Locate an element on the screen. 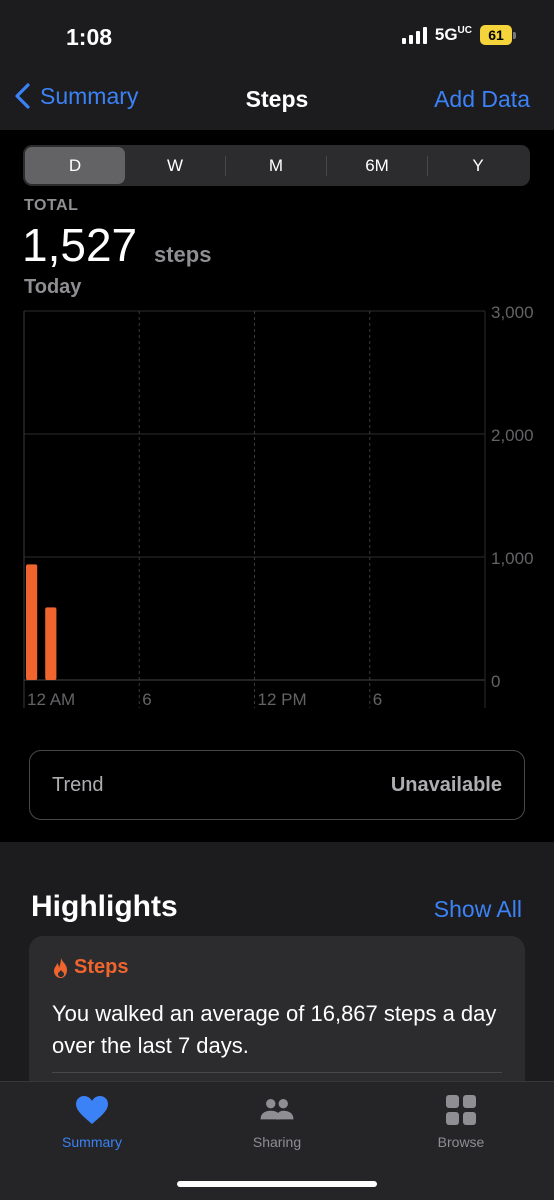  tab-label: Summary is located at coordinates (92, 1142).